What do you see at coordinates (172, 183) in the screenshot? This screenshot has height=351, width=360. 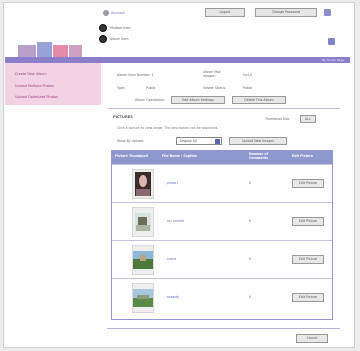 I see `picture-link: photo1` at bounding box center [172, 183].